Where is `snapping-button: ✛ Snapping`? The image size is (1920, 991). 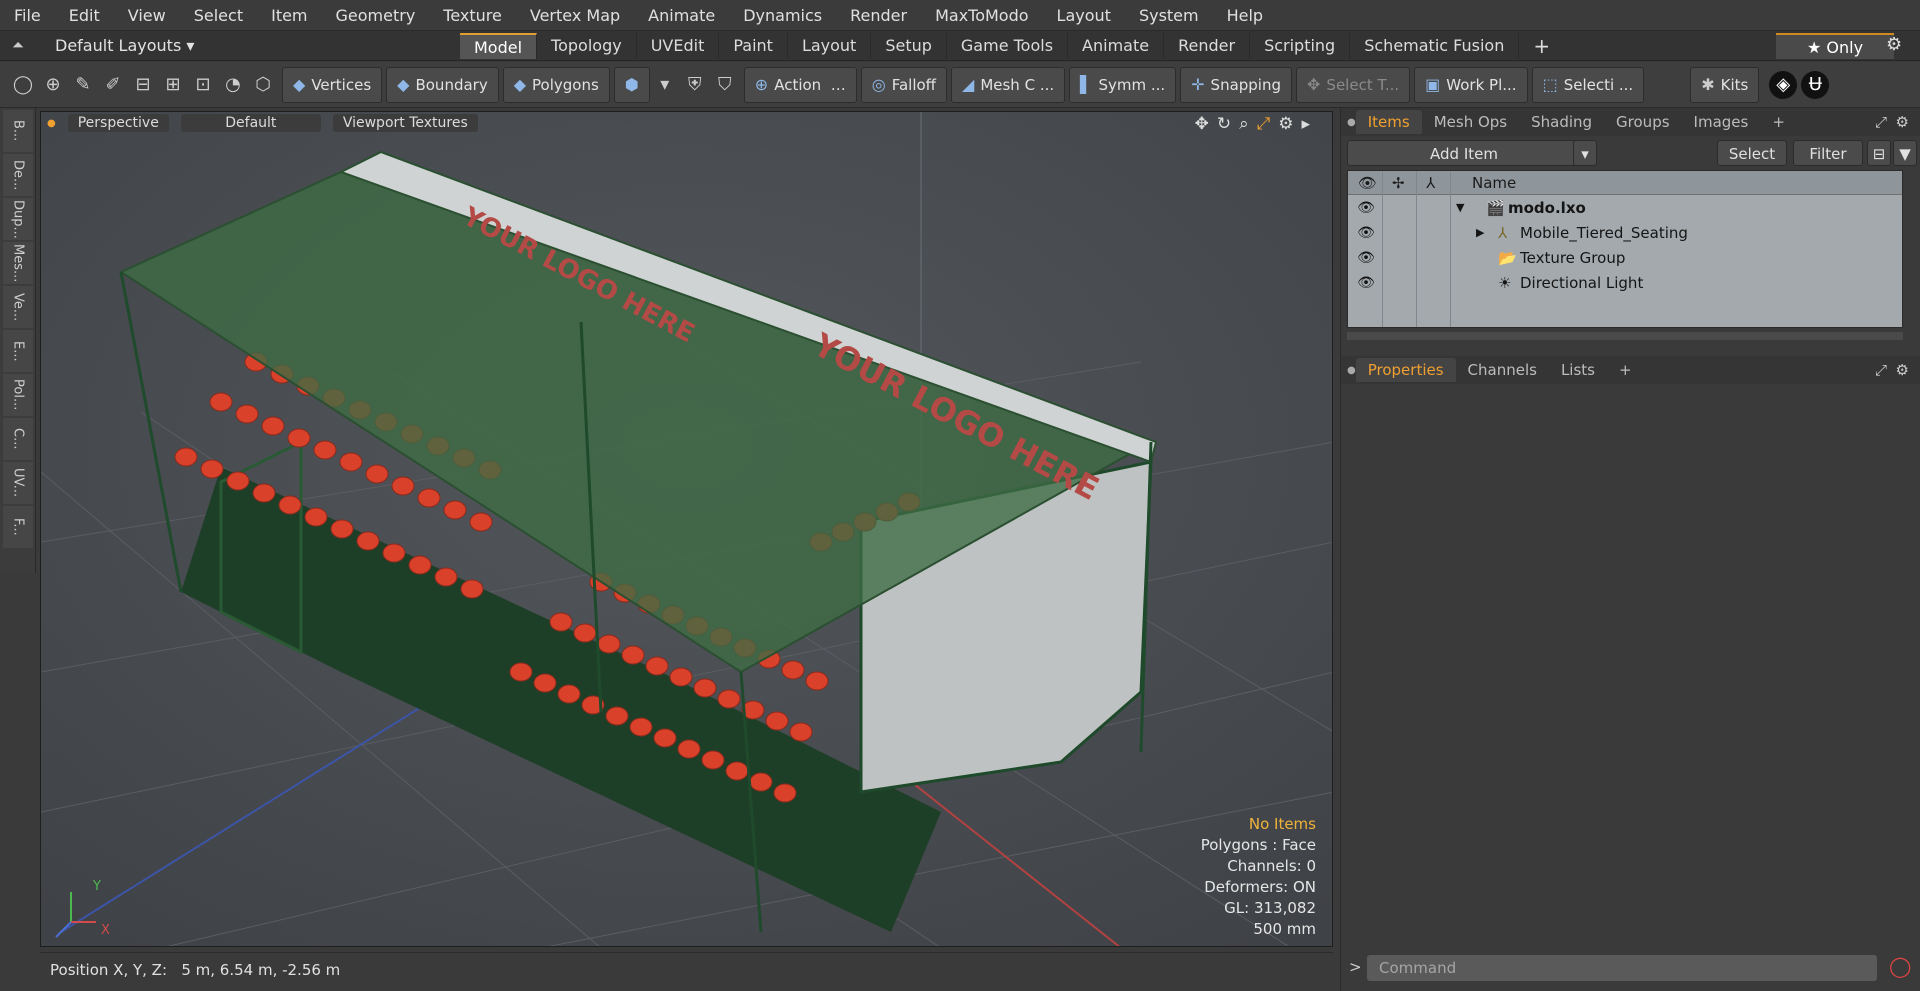 snapping-button: ✛ Snapping is located at coordinates (1236, 84).